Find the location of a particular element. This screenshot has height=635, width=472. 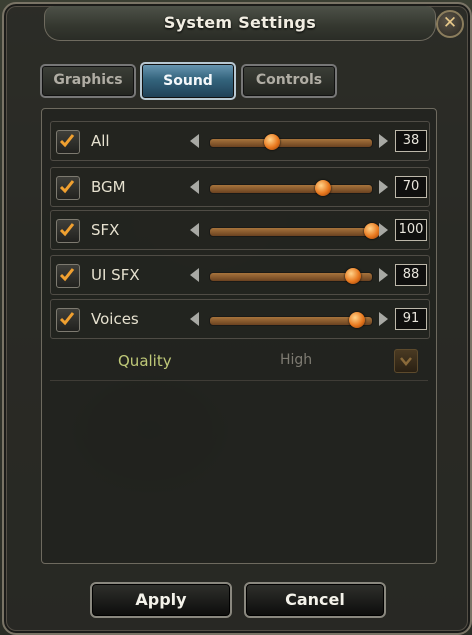

checkbox-all is located at coordinates (68, 142).